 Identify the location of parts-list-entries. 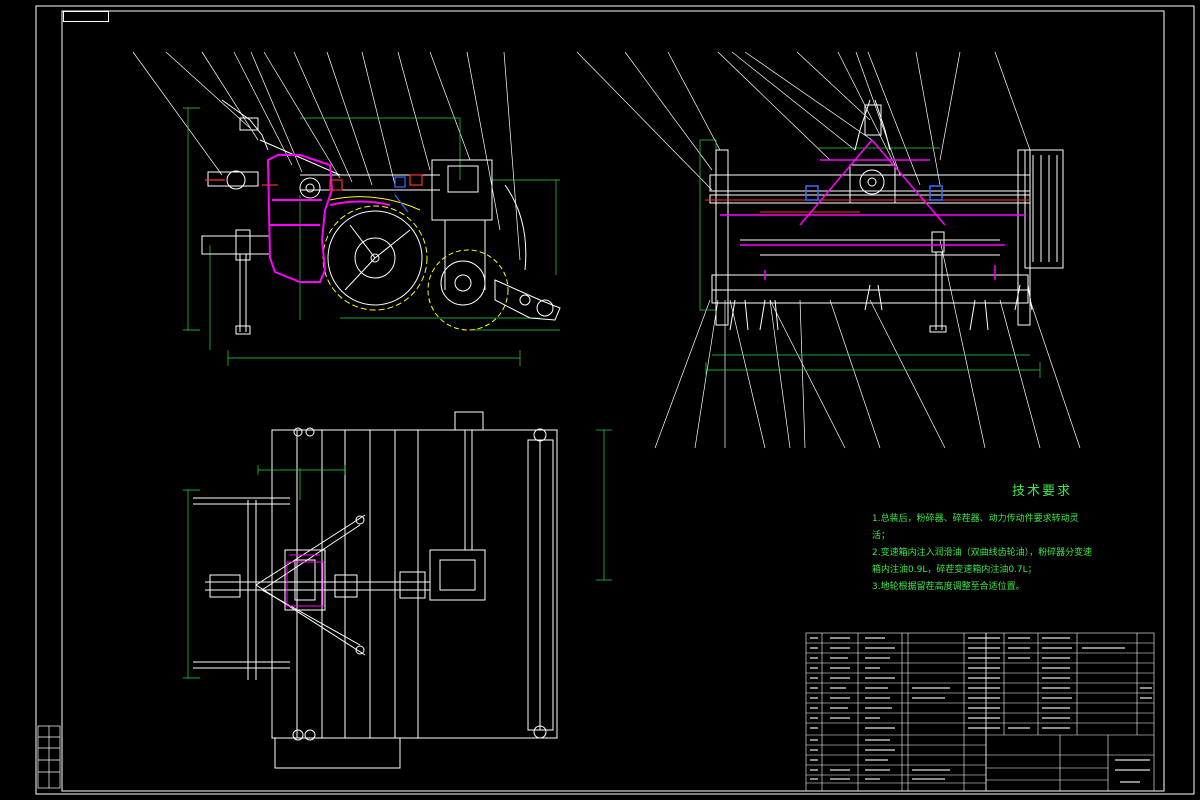
(981, 710).